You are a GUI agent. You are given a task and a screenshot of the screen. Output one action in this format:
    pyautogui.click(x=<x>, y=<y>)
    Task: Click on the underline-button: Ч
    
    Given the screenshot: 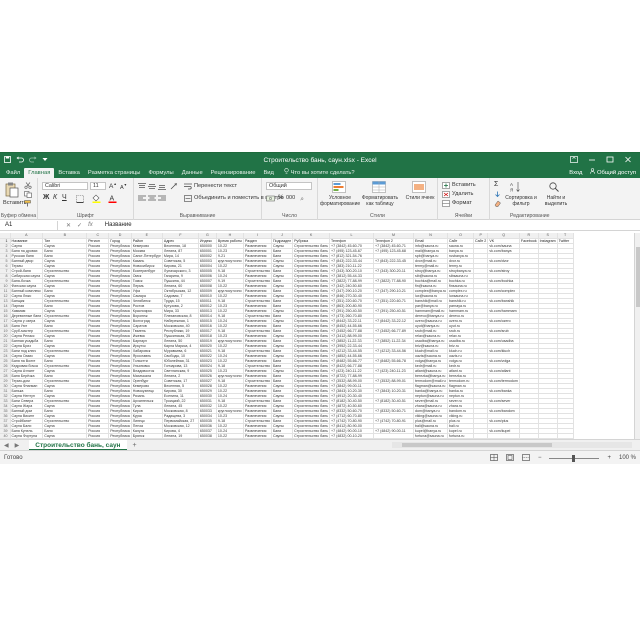 What is the action you would take?
    pyautogui.click(x=64, y=197)
    